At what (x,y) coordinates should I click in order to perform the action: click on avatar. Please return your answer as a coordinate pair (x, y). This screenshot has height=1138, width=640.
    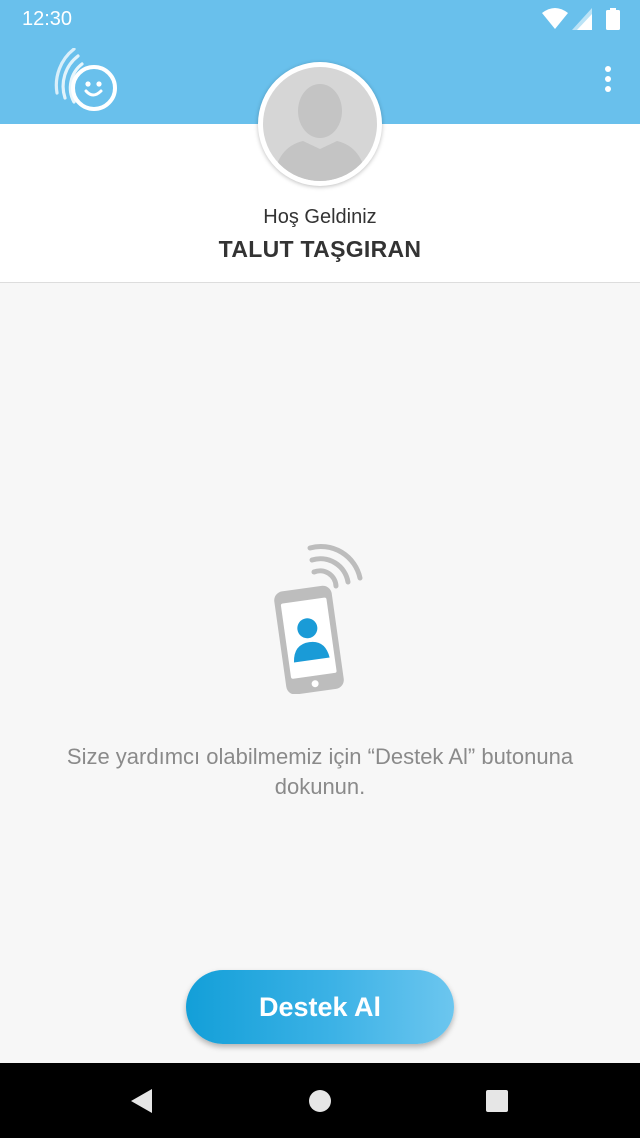
    Looking at the image, I should click on (320, 124).